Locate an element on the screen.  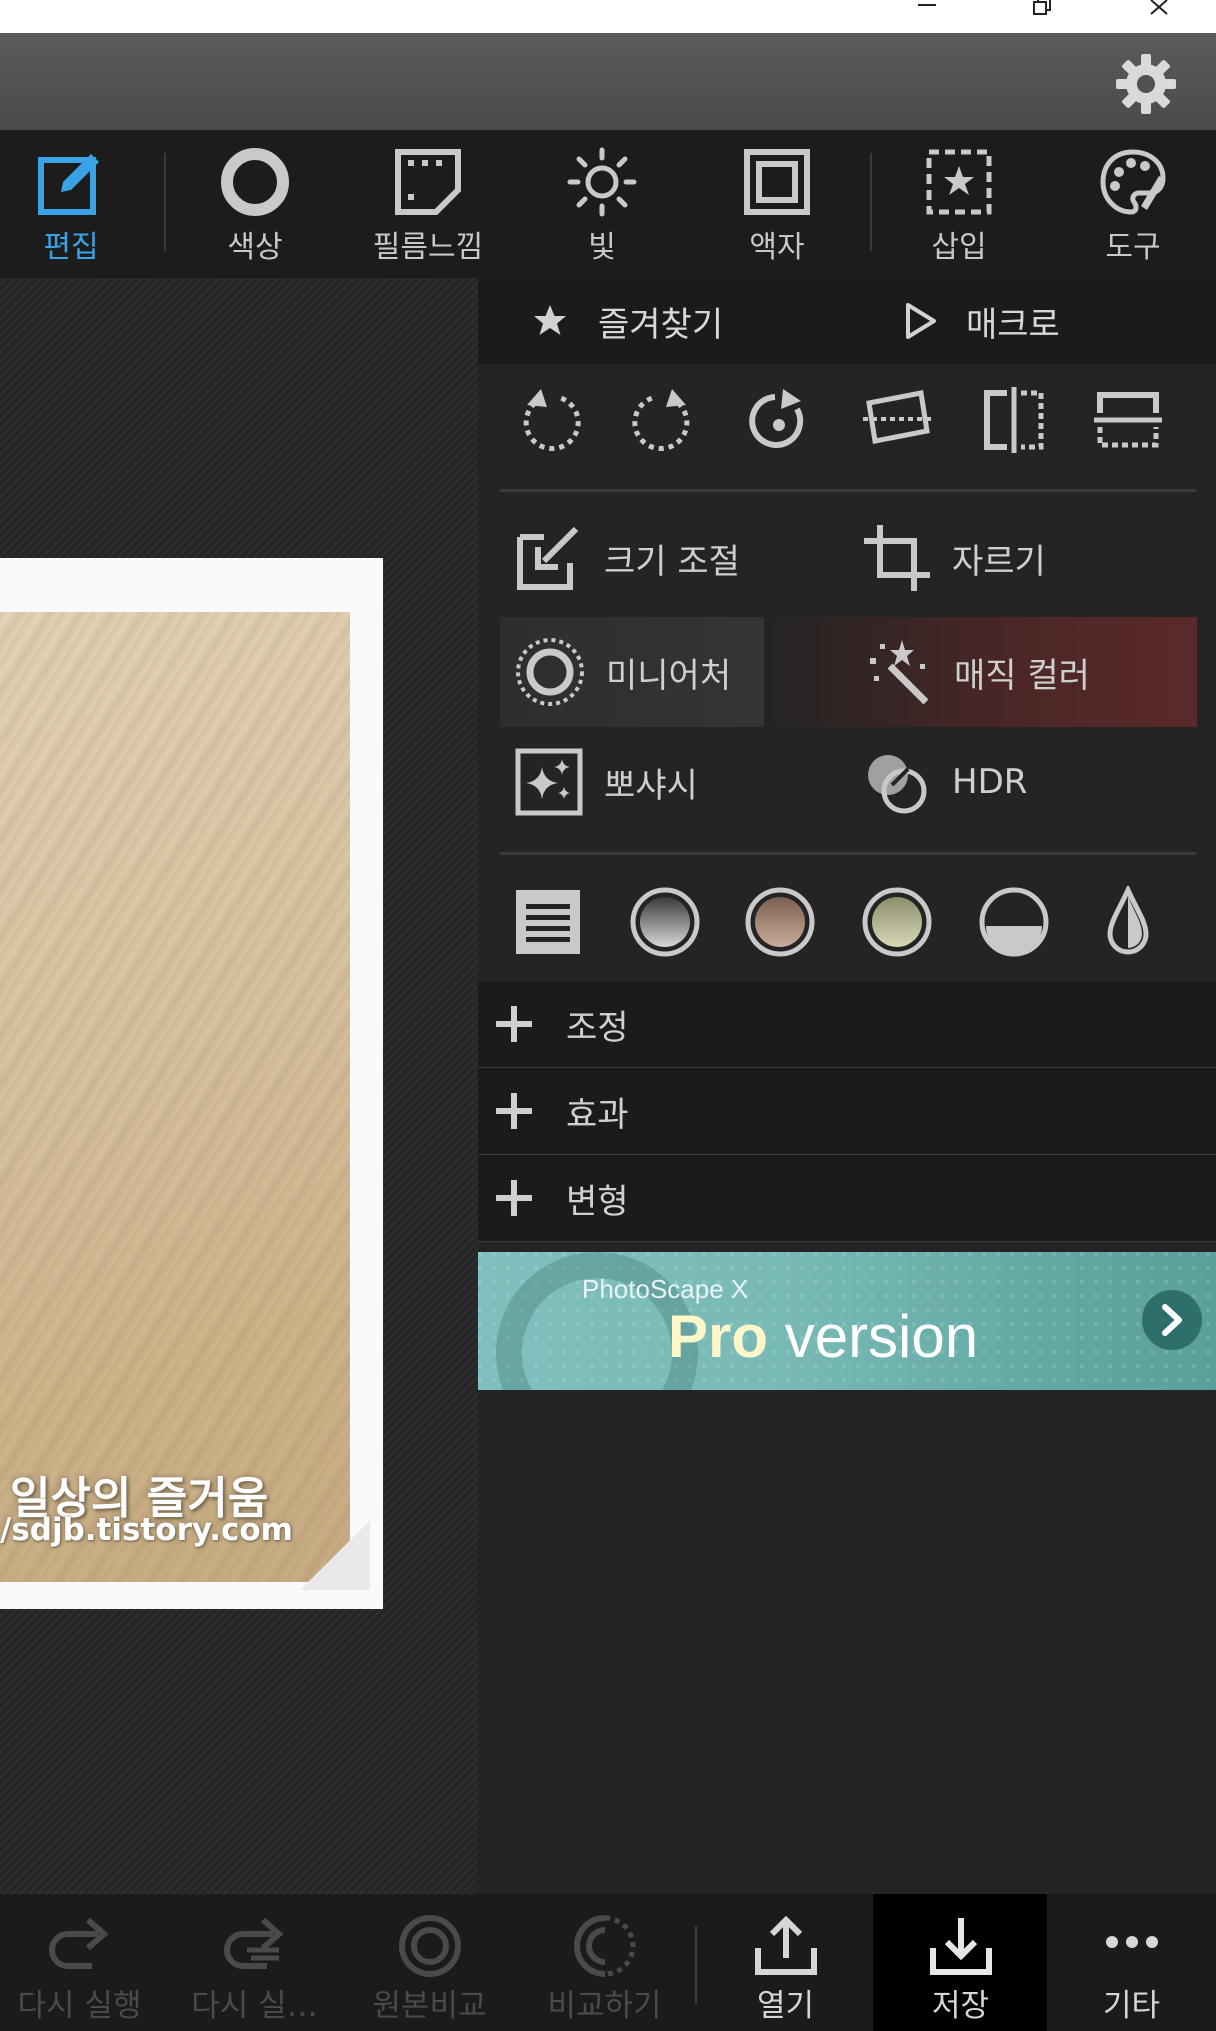
minimize-button is located at coordinates (927, 16).